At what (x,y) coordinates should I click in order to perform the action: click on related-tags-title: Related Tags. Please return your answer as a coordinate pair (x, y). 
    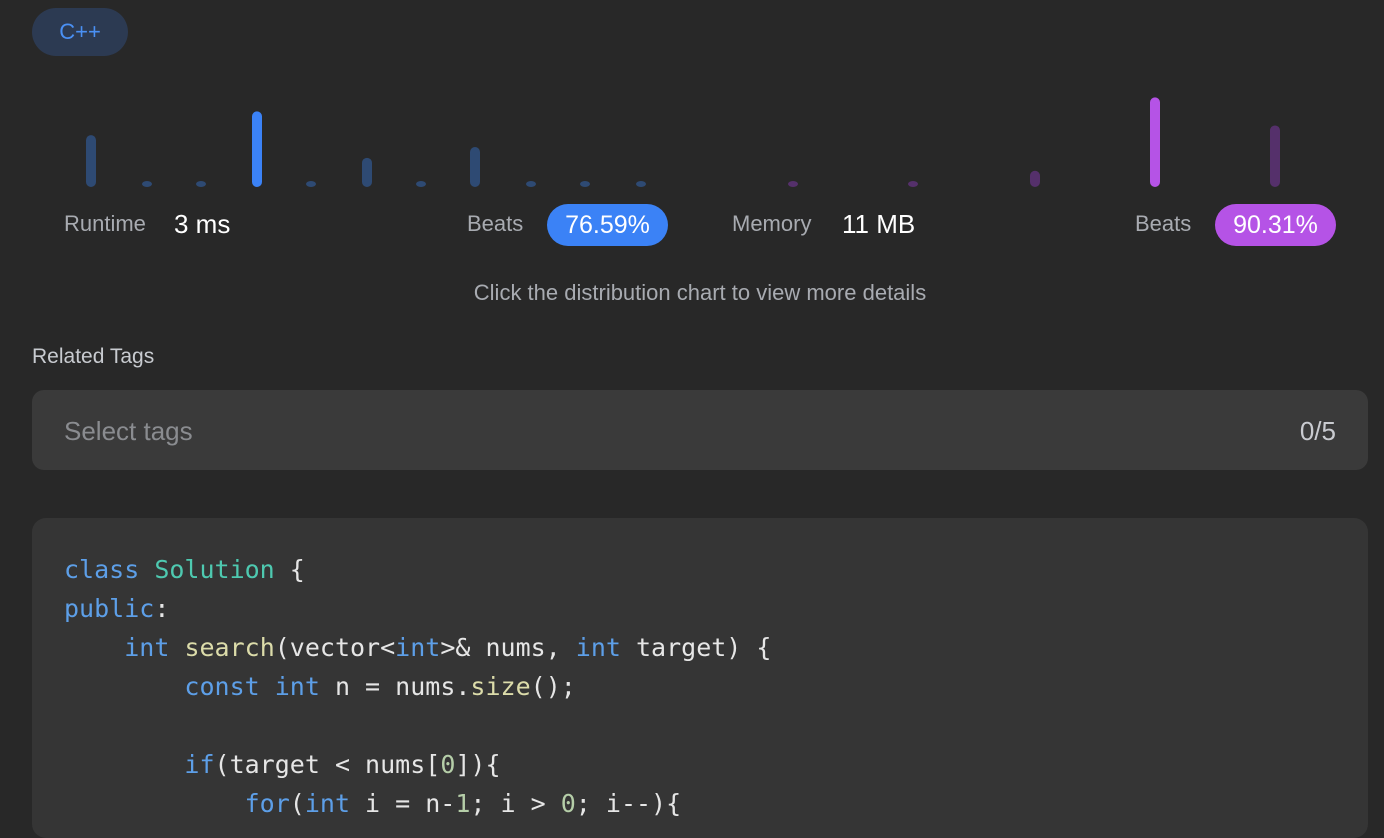
    Looking at the image, I should click on (93, 356).